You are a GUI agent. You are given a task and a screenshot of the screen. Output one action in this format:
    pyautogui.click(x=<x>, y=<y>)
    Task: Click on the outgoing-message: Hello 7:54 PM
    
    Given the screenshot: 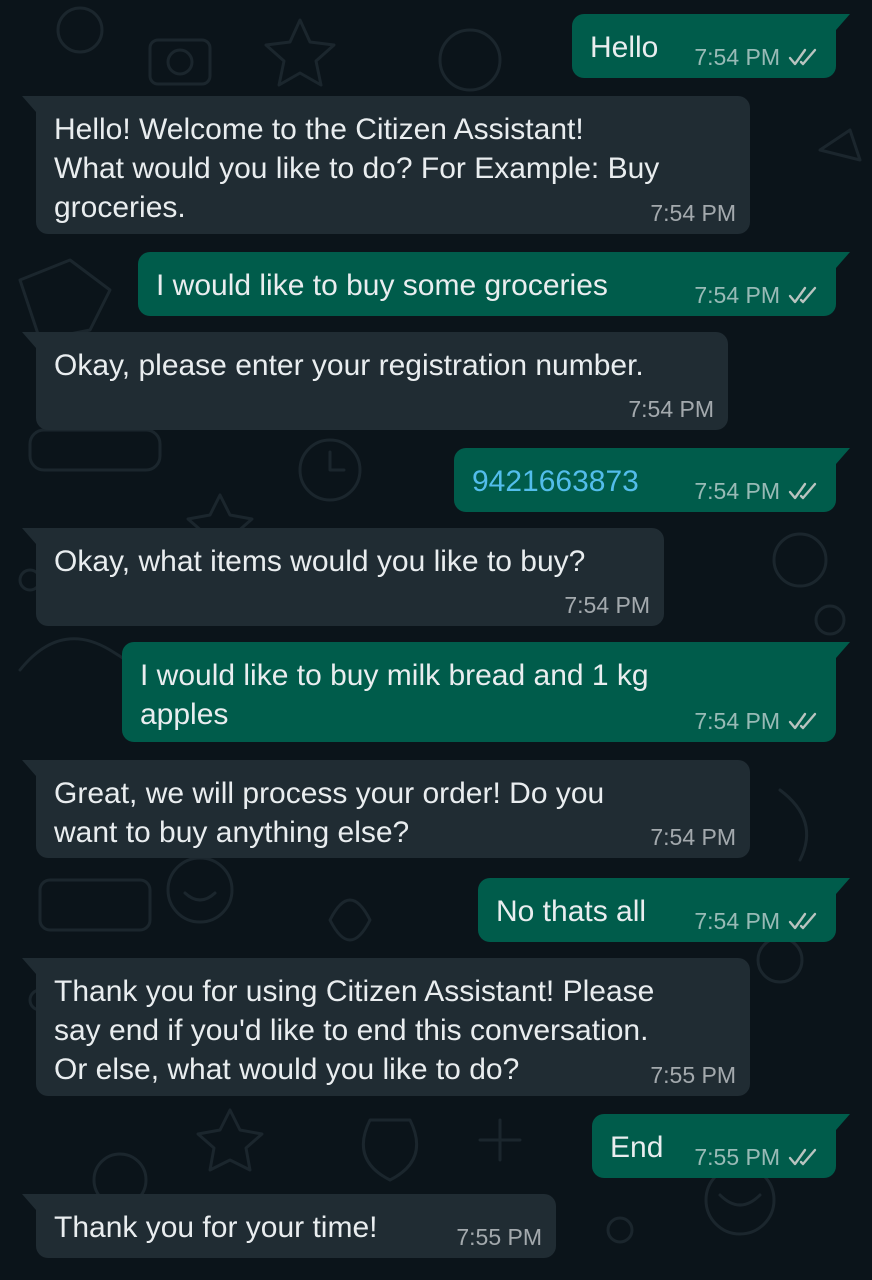 What is the action you would take?
    pyautogui.click(x=711, y=46)
    